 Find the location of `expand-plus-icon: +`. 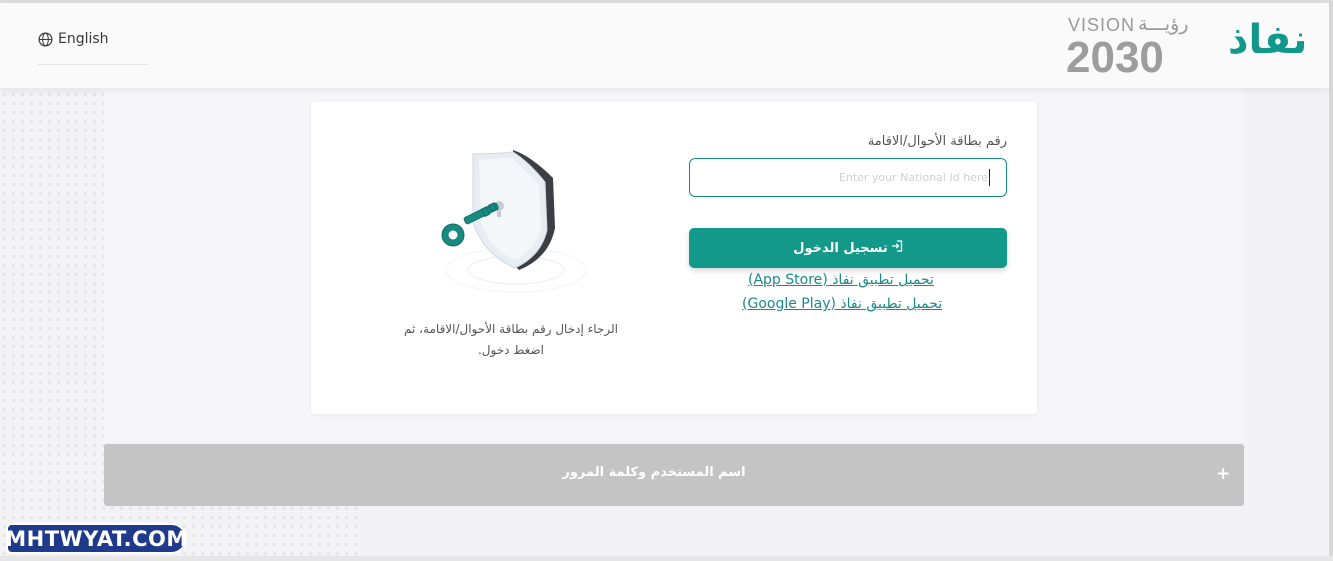

expand-plus-icon: + is located at coordinates (1223, 474).